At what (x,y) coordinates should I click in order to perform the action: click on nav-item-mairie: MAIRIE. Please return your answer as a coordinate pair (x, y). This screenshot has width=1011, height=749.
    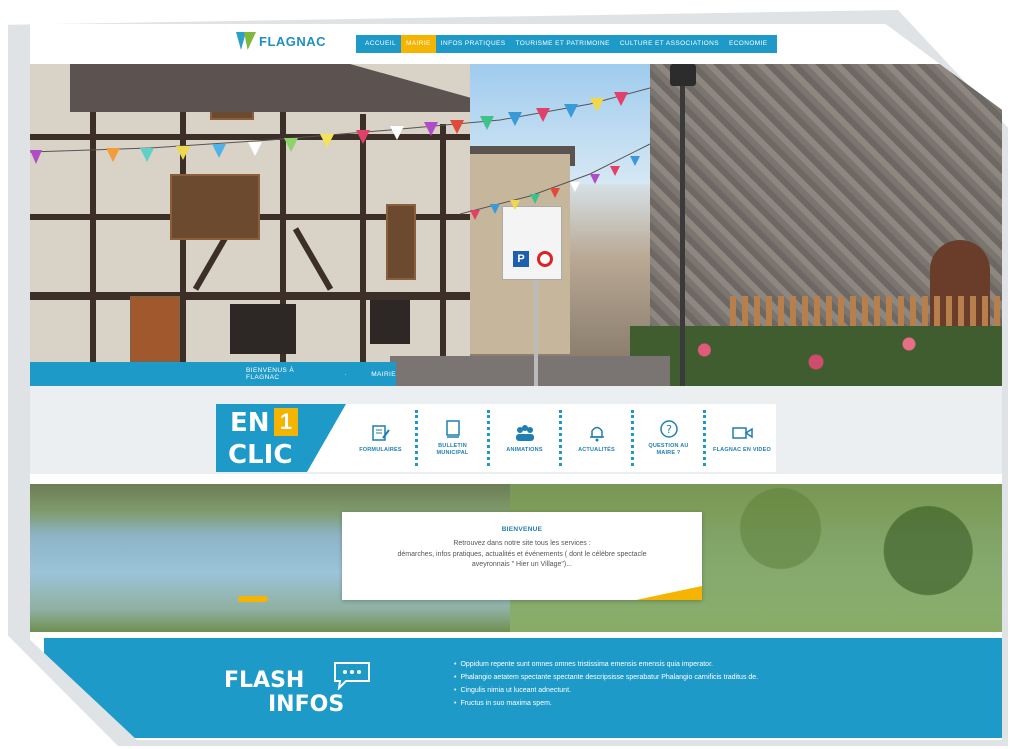
    Looking at the image, I should click on (418, 44).